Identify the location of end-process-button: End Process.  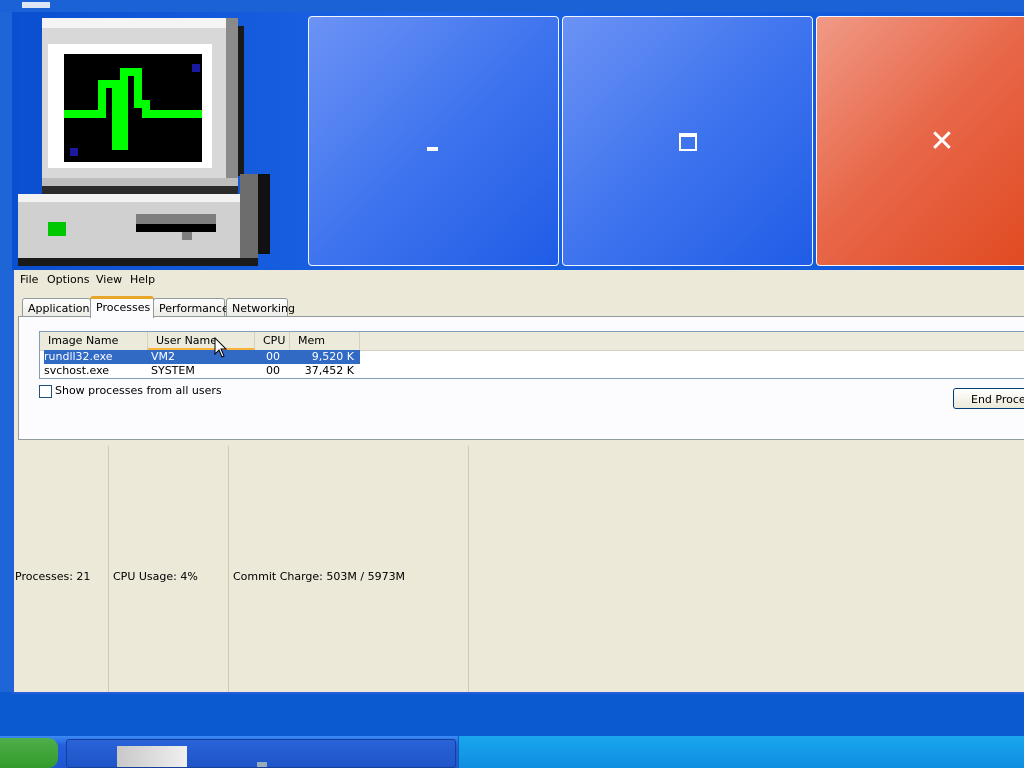
(988, 398).